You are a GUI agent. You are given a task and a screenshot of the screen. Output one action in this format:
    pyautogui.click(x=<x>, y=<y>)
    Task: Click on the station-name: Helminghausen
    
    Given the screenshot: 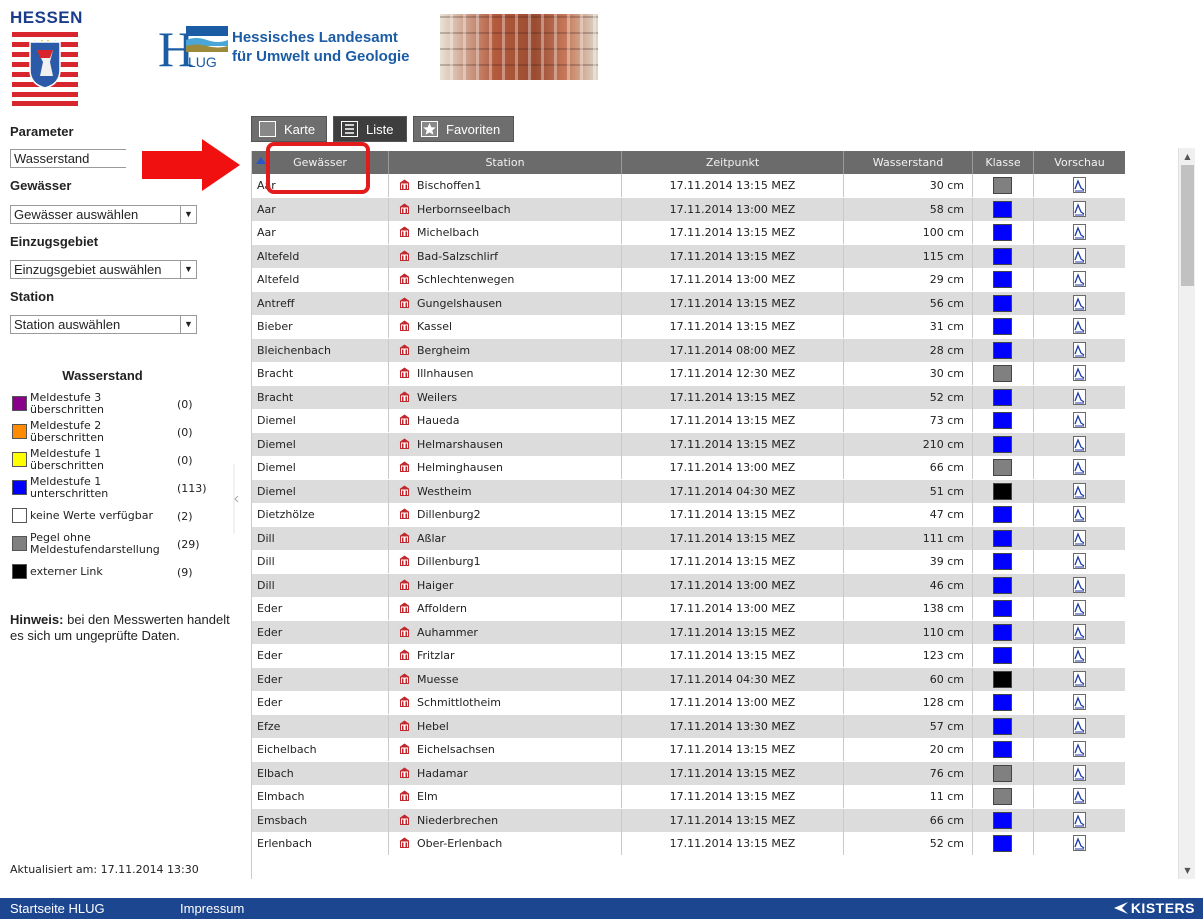 What is the action you would take?
    pyautogui.click(x=460, y=467)
    